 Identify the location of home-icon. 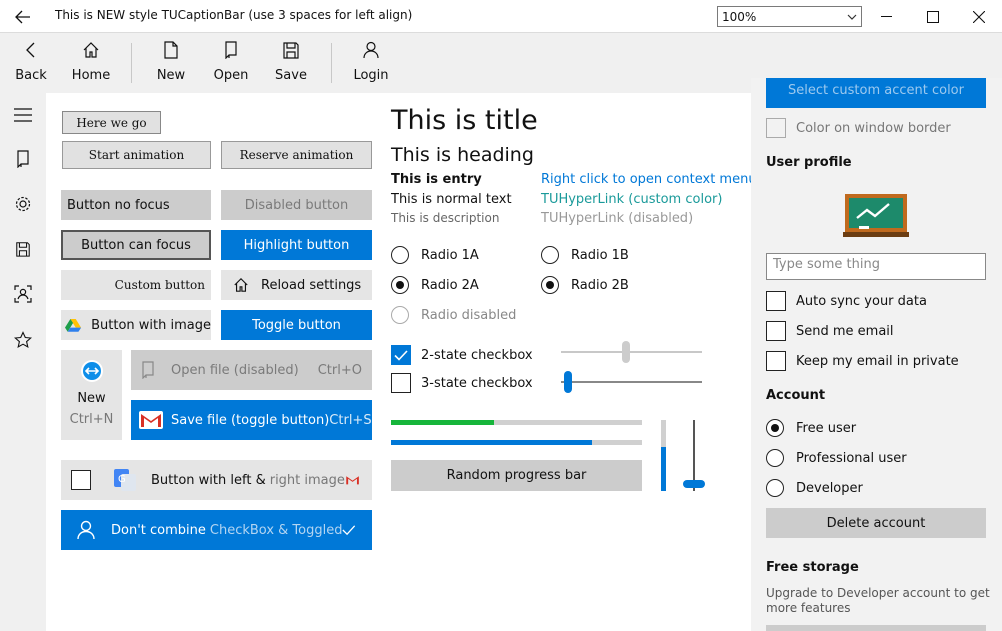
(91, 50).